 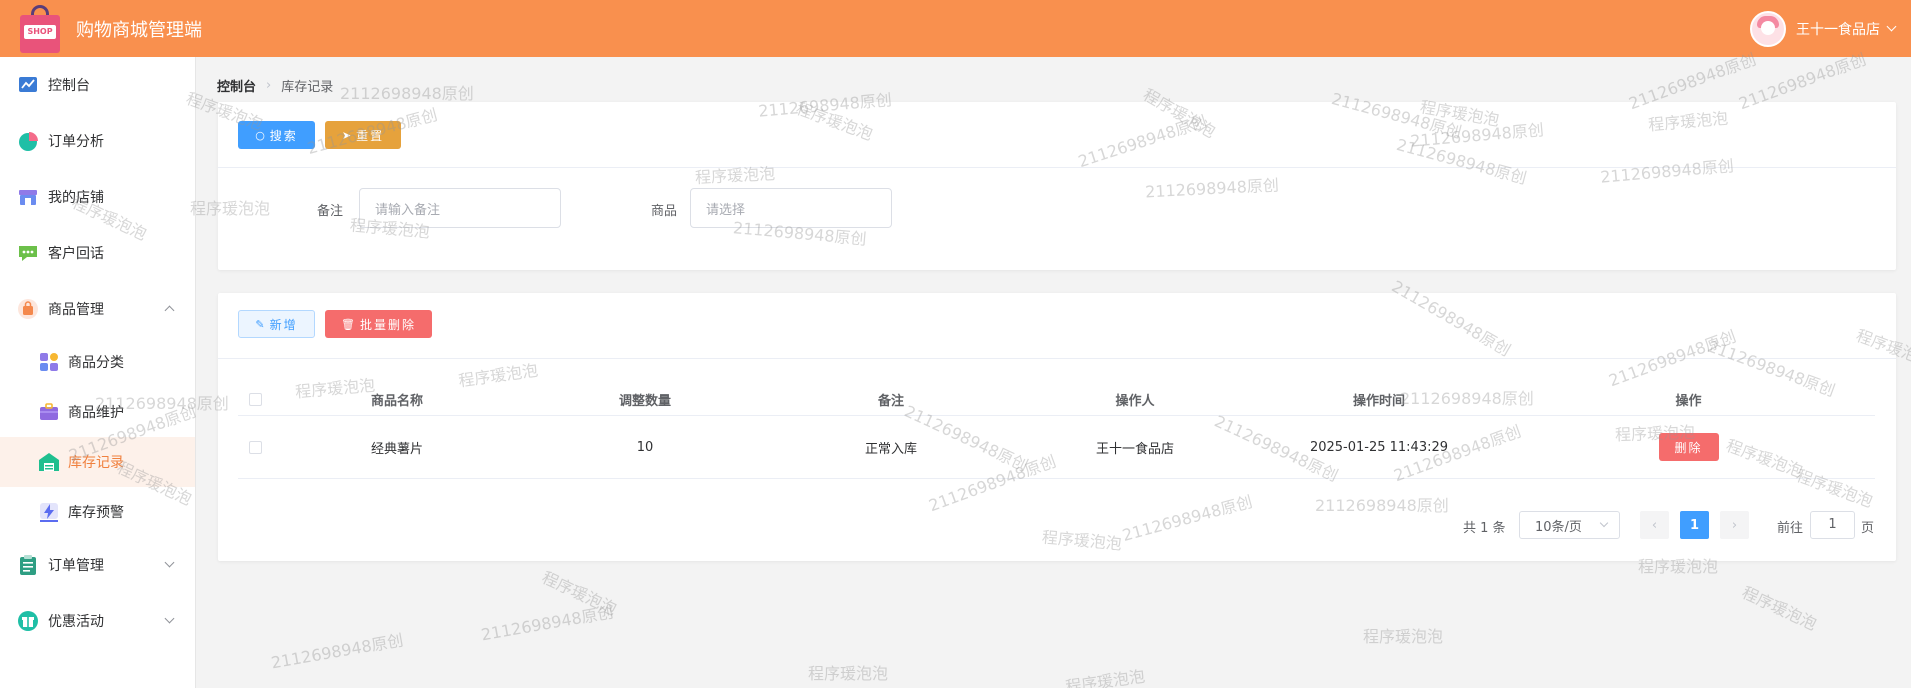 I want to click on page-size-select: 10条/页, so click(x=1569, y=525).